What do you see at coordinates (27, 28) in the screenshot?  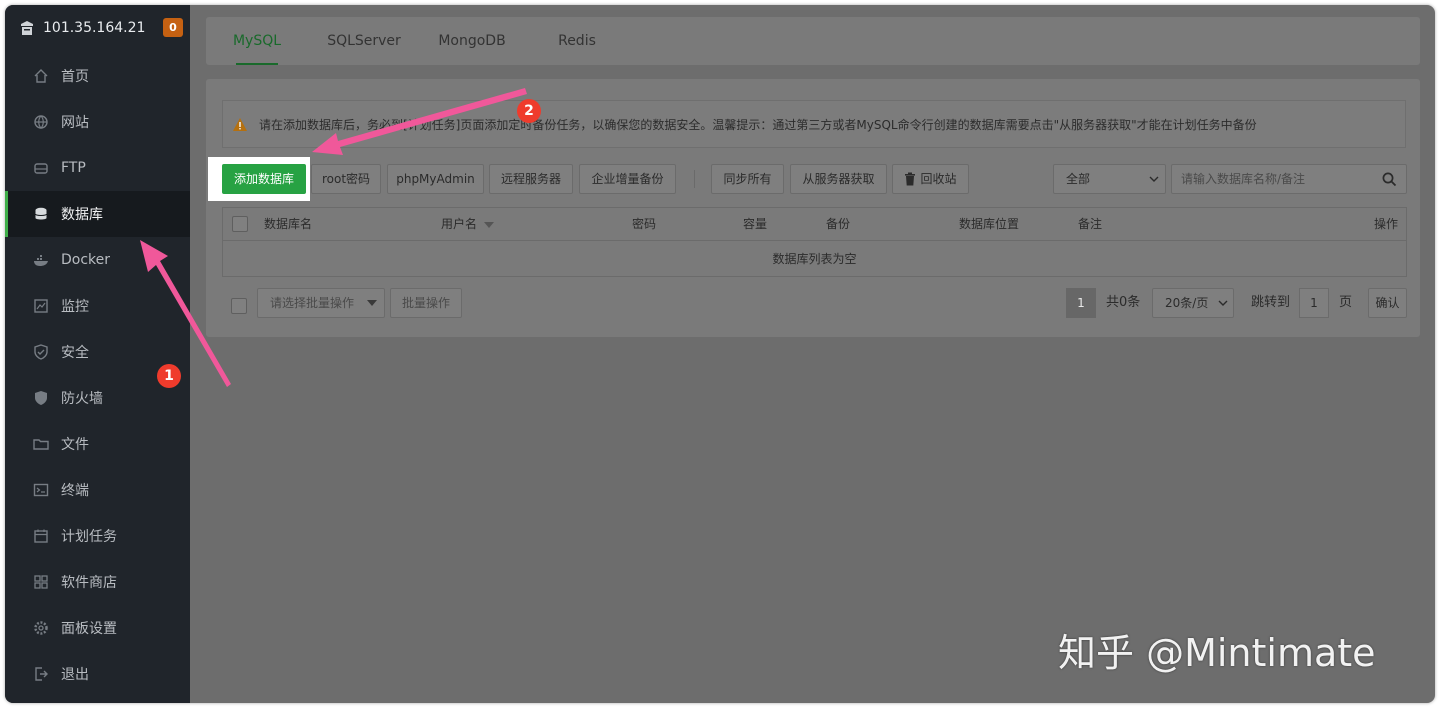 I see `server-icon` at bounding box center [27, 28].